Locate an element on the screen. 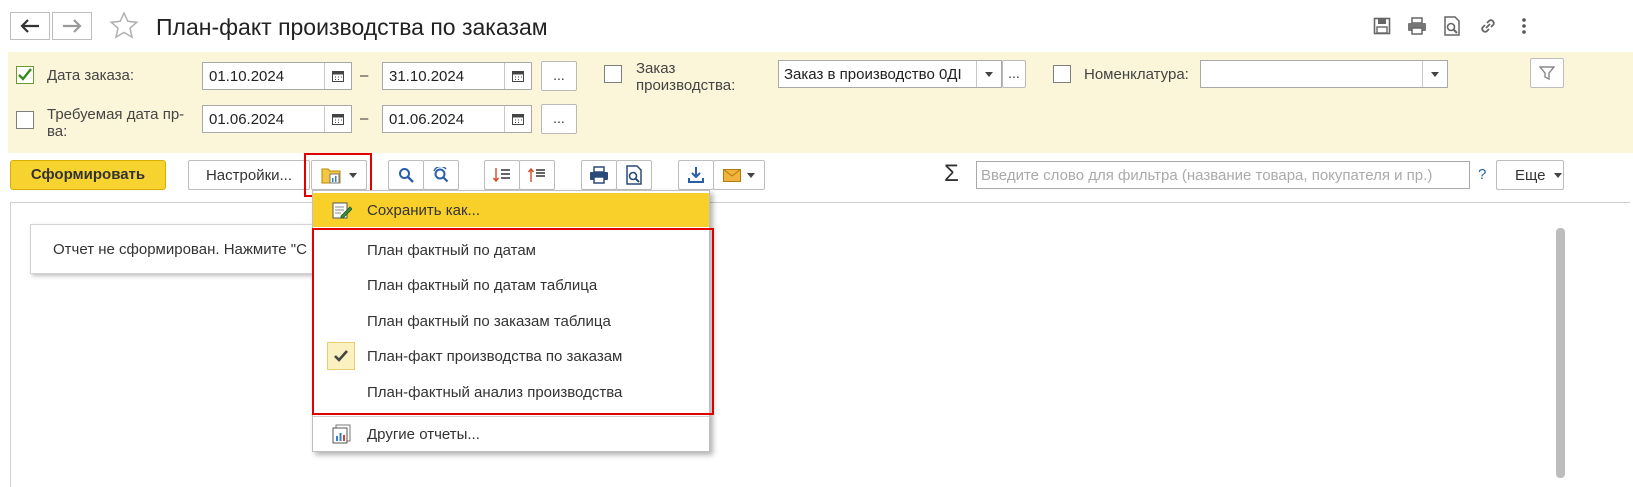 This screenshot has width=1633, height=487. more-button-label: Еще is located at coordinates (1530, 175).